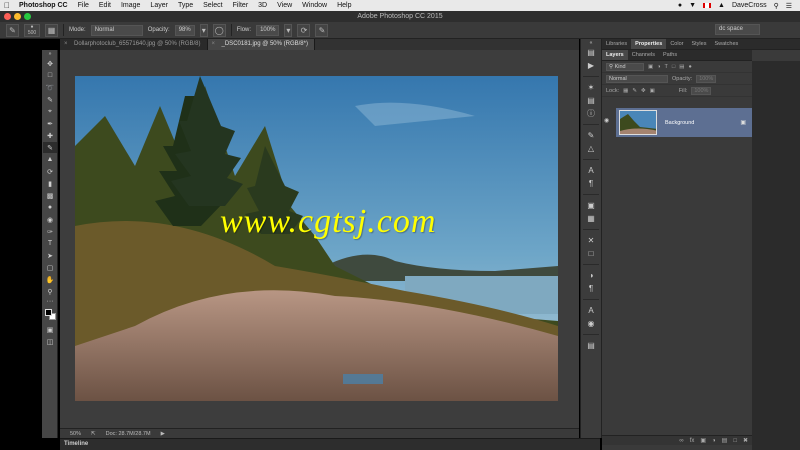 The image size is (800, 450). What do you see at coordinates (50, 267) in the screenshot?
I see `rectangle-tool-icon: ▢` at bounding box center [50, 267].